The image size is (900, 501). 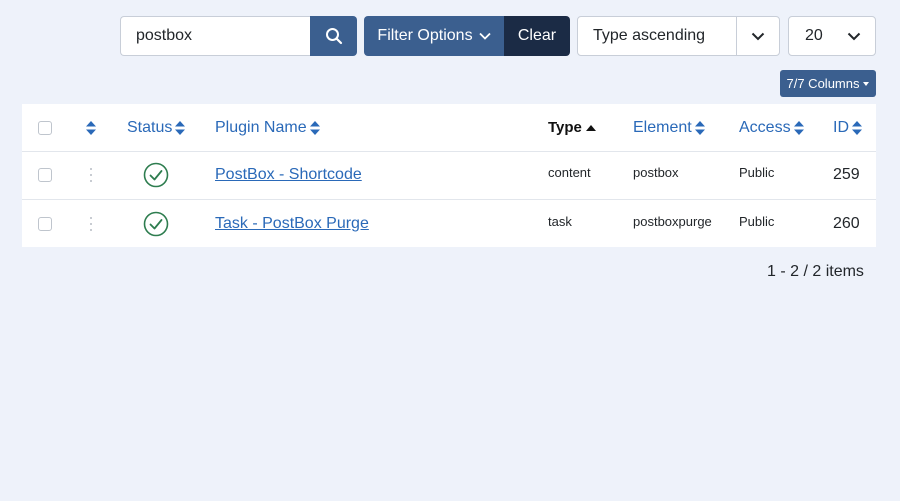 What do you see at coordinates (425, 35) in the screenshot?
I see `filter-options-label: Filter Options` at bounding box center [425, 35].